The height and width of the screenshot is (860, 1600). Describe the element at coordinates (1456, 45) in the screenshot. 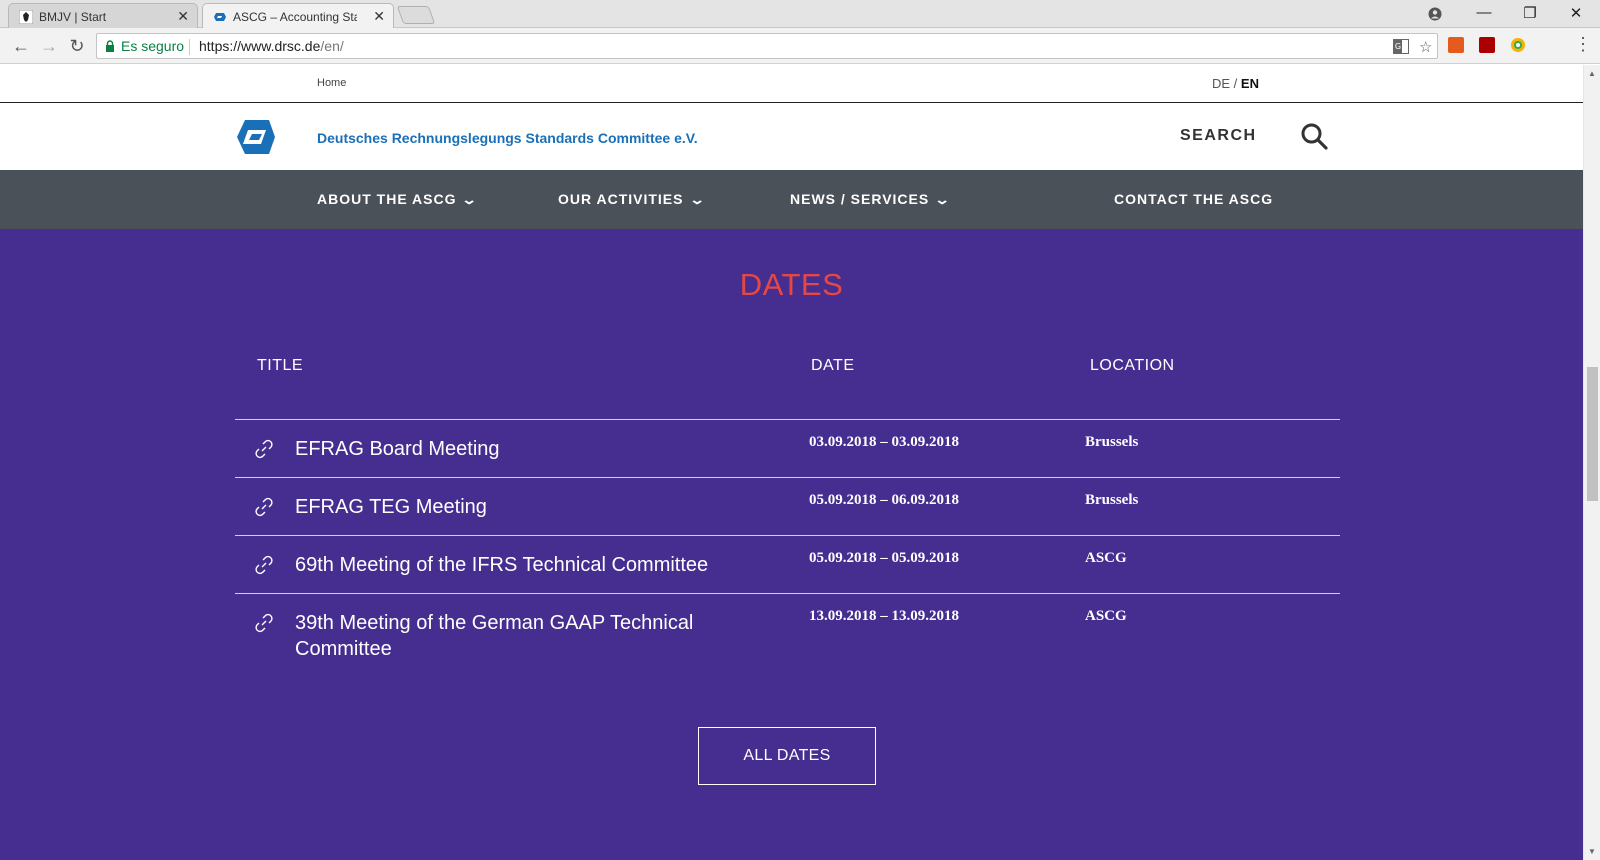

I see `office-extension-icon` at that location.